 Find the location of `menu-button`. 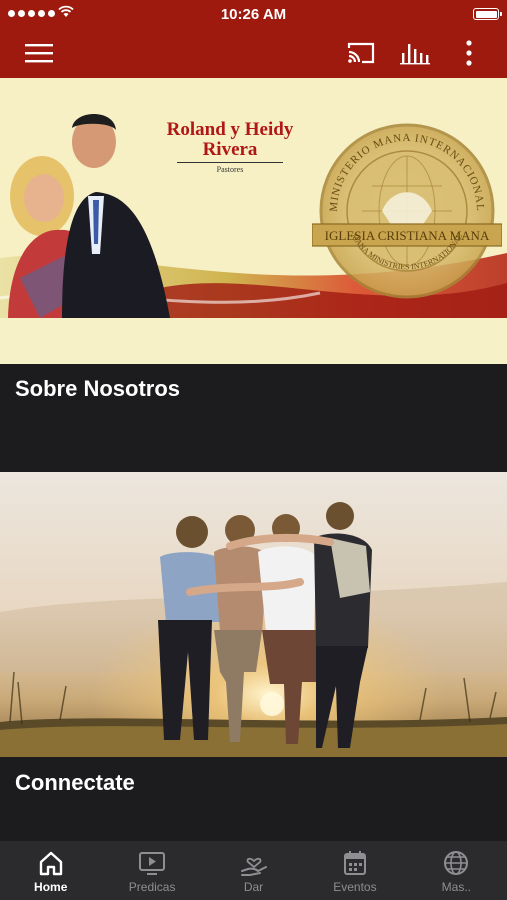

menu-button is located at coordinates (39, 53).